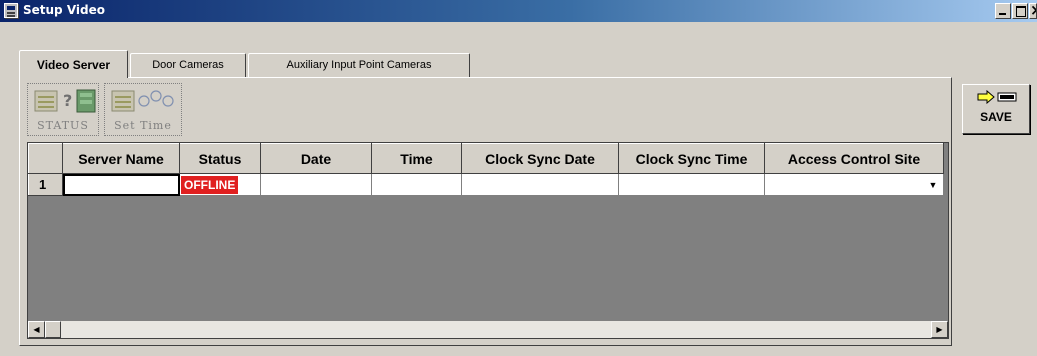 This screenshot has height=356, width=1037. What do you see at coordinates (316, 184) in the screenshot?
I see `date-cell` at bounding box center [316, 184].